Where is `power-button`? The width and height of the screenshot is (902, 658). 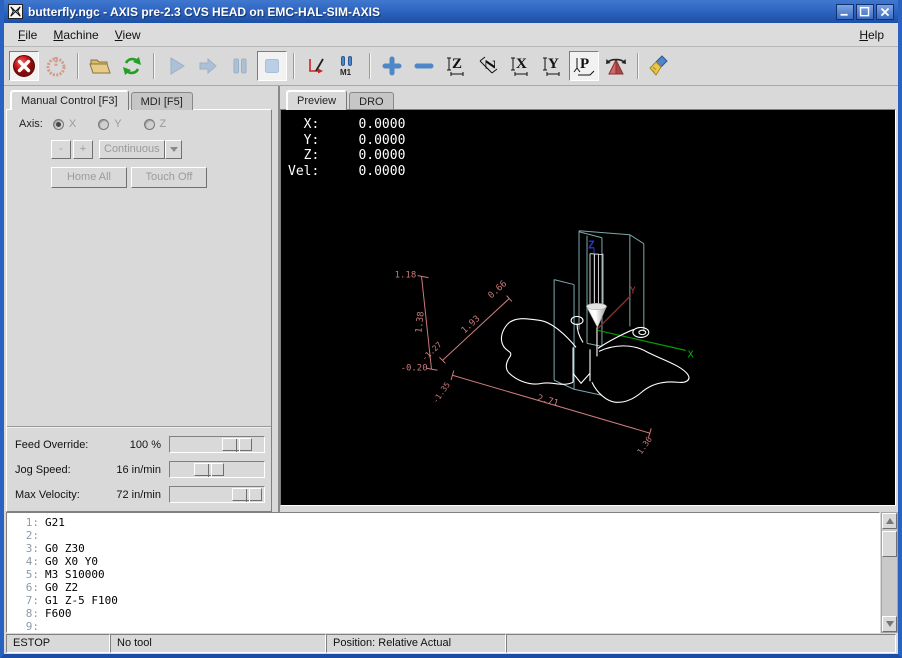
power-button is located at coordinates (56, 66).